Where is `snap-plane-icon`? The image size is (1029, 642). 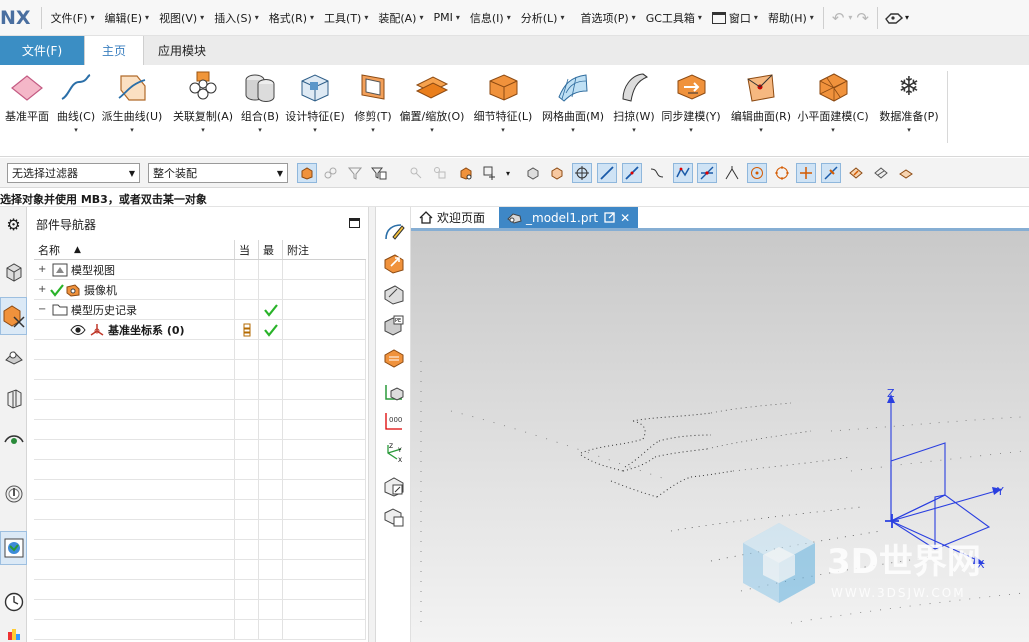 snap-plane-icon is located at coordinates (906, 173).